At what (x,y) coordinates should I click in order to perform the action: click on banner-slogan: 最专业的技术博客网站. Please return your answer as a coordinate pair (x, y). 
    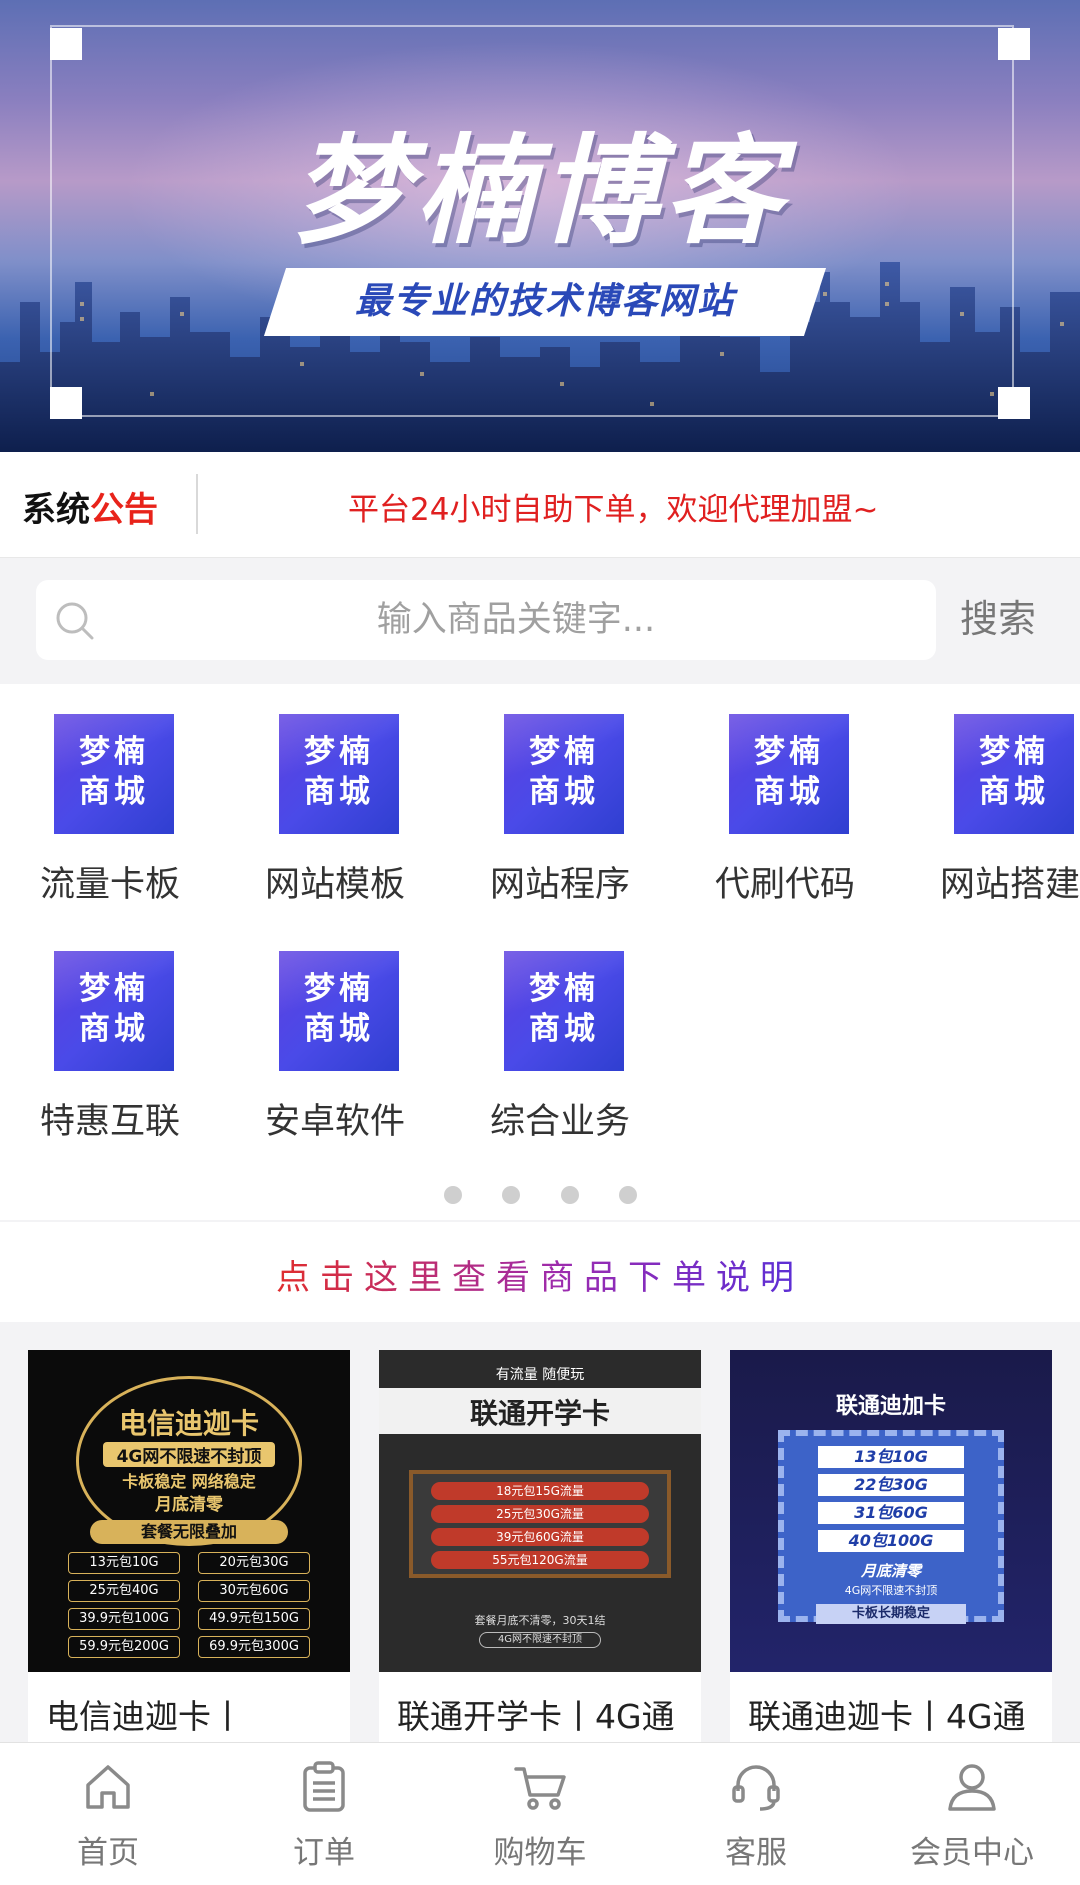
    Looking at the image, I should click on (544, 301).